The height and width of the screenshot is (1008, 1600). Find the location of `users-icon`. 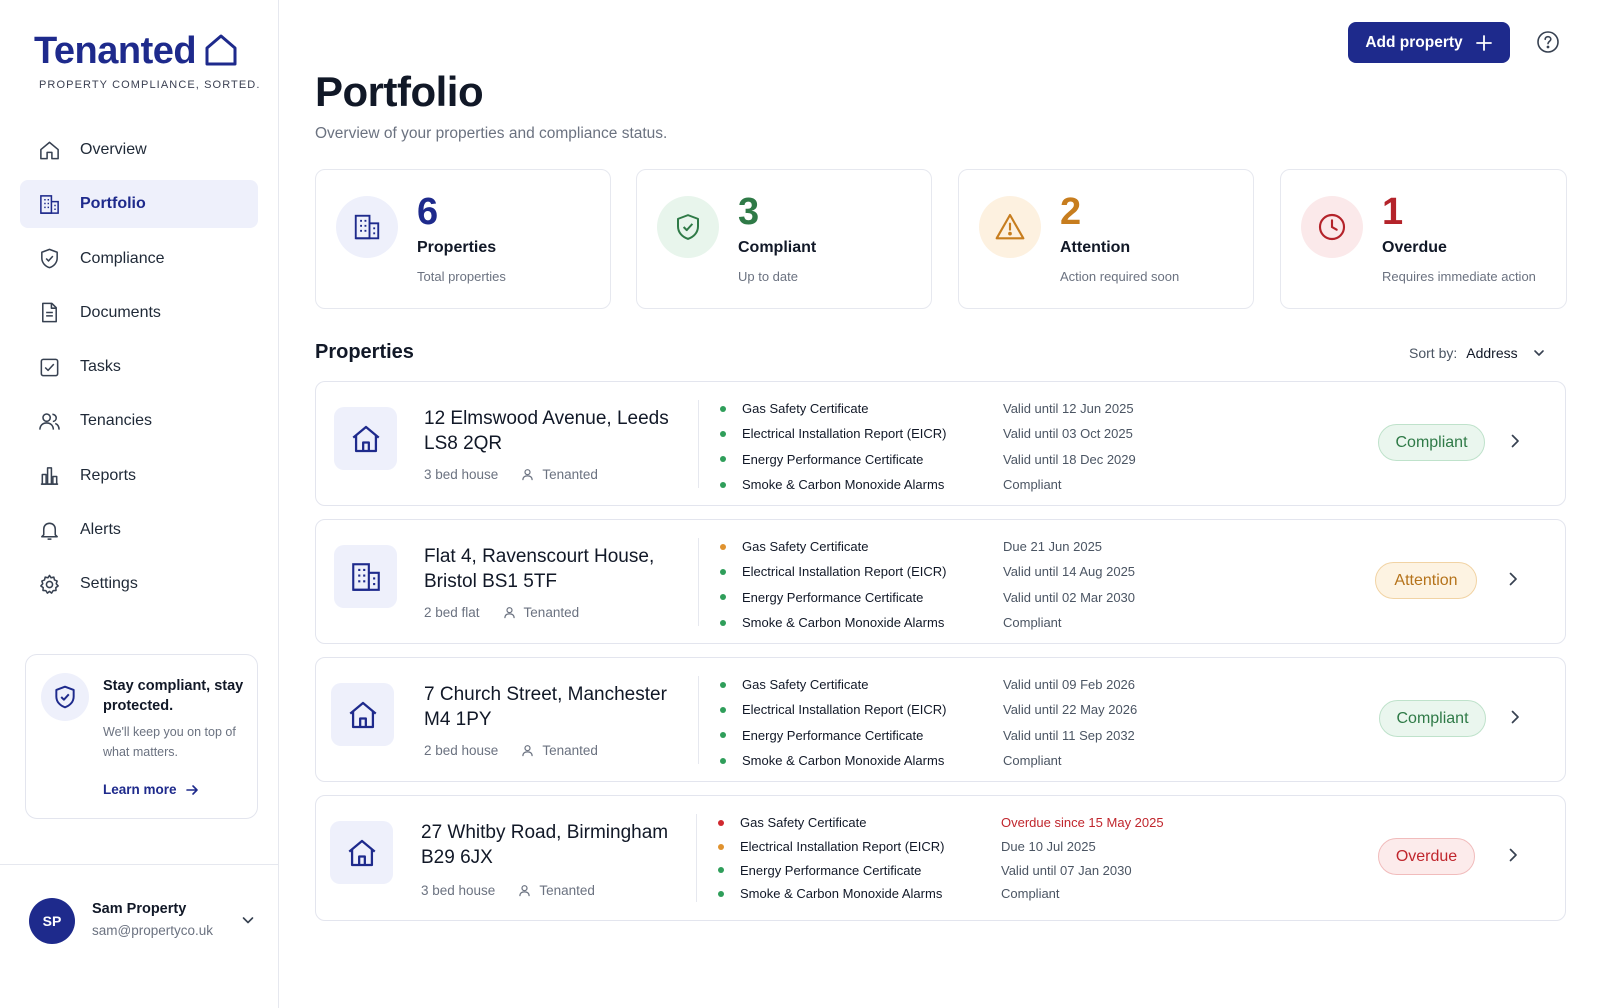

users-icon is located at coordinates (49, 421).